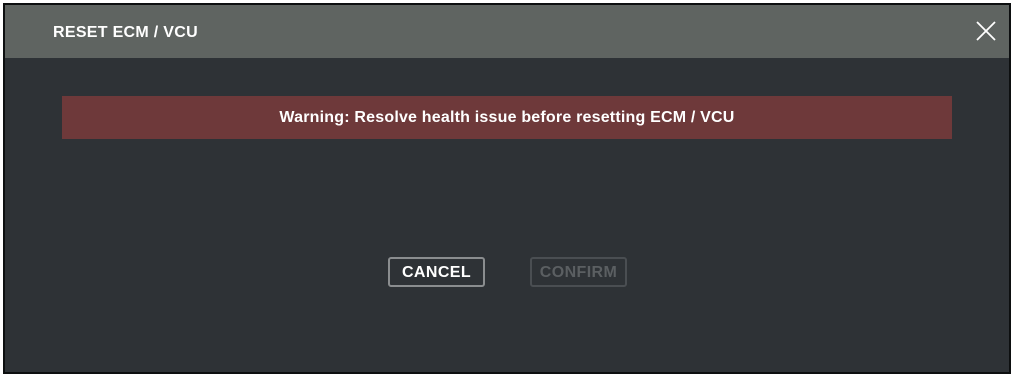 The height and width of the screenshot is (376, 1015). What do you see at coordinates (578, 272) in the screenshot?
I see `confirm-button: CONFIRM` at bounding box center [578, 272].